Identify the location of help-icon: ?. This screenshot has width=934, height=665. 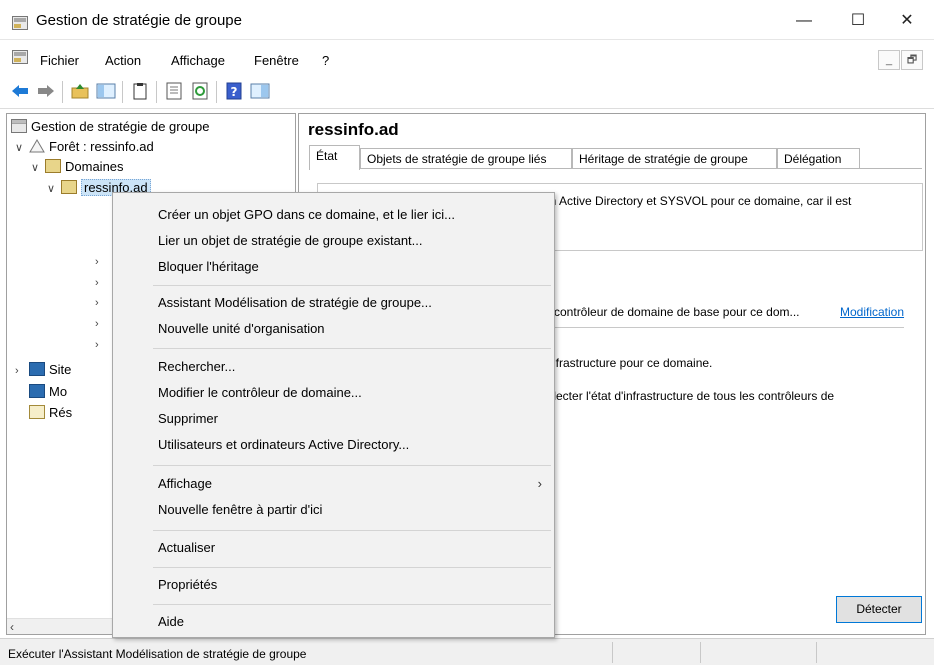
(234, 91).